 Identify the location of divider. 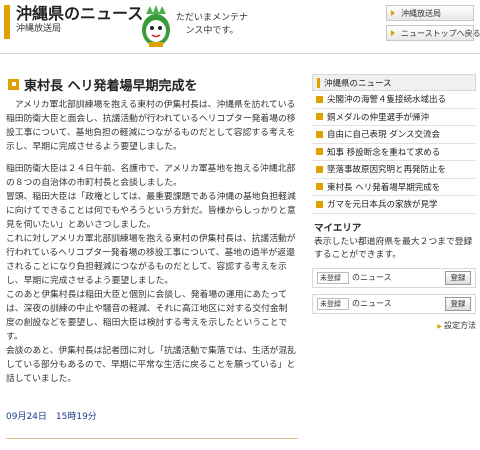
(152, 438).